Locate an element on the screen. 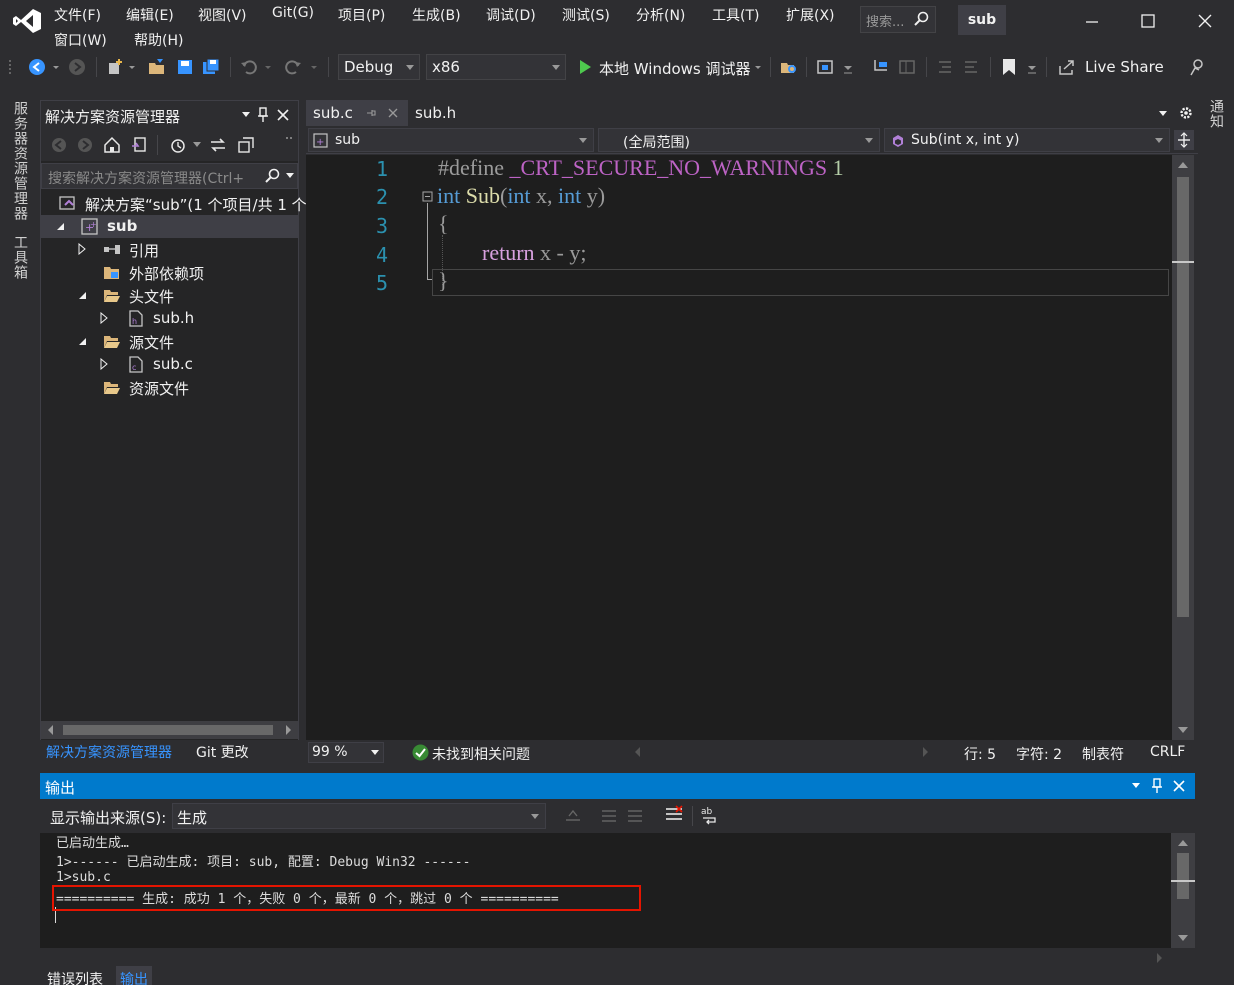 The height and width of the screenshot is (985, 1234). find-in-files-icon is located at coordinates (789, 67).